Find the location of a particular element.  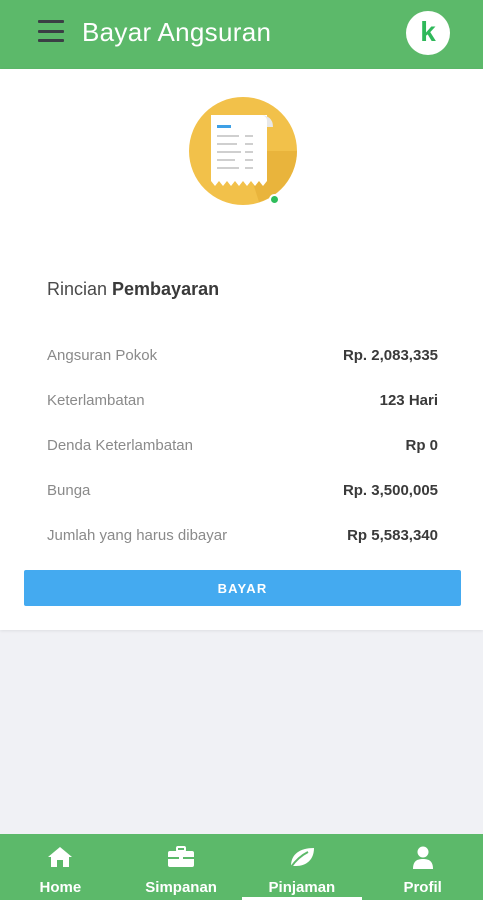

status-dot is located at coordinates (274, 199).